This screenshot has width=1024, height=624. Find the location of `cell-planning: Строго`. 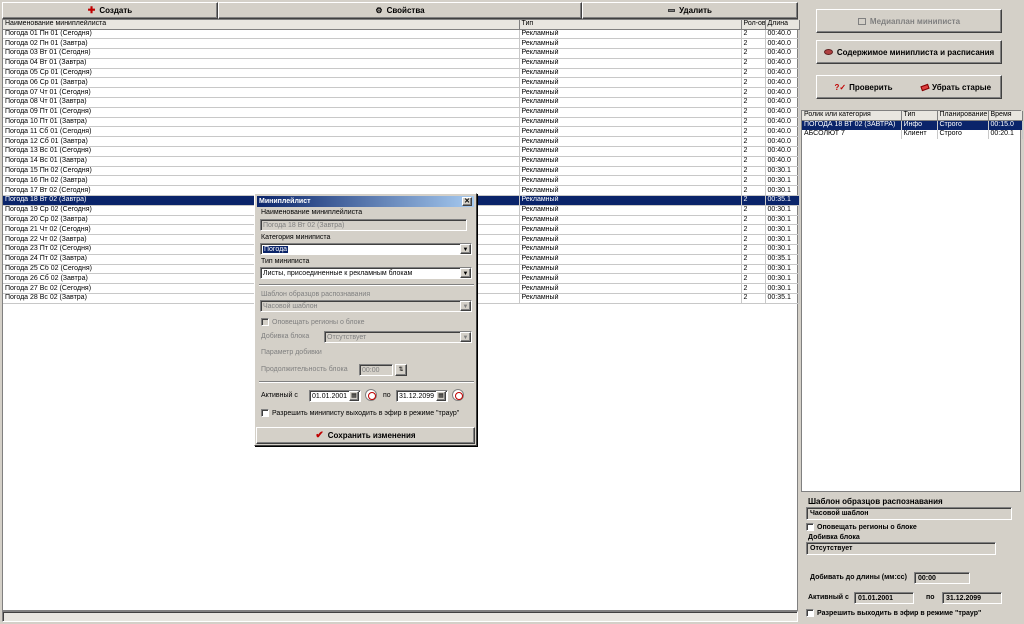

cell-planning: Строго is located at coordinates (963, 134).